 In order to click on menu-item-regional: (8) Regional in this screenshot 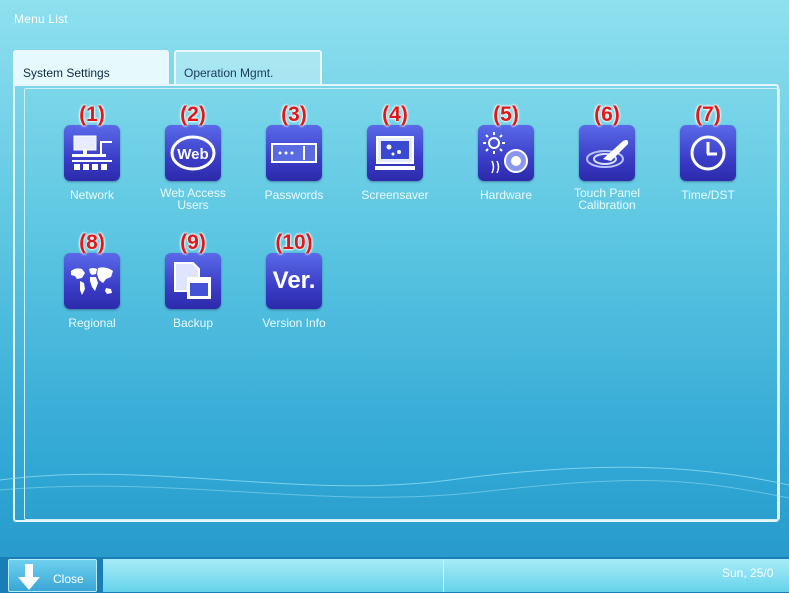, I will do `click(92, 280)`.